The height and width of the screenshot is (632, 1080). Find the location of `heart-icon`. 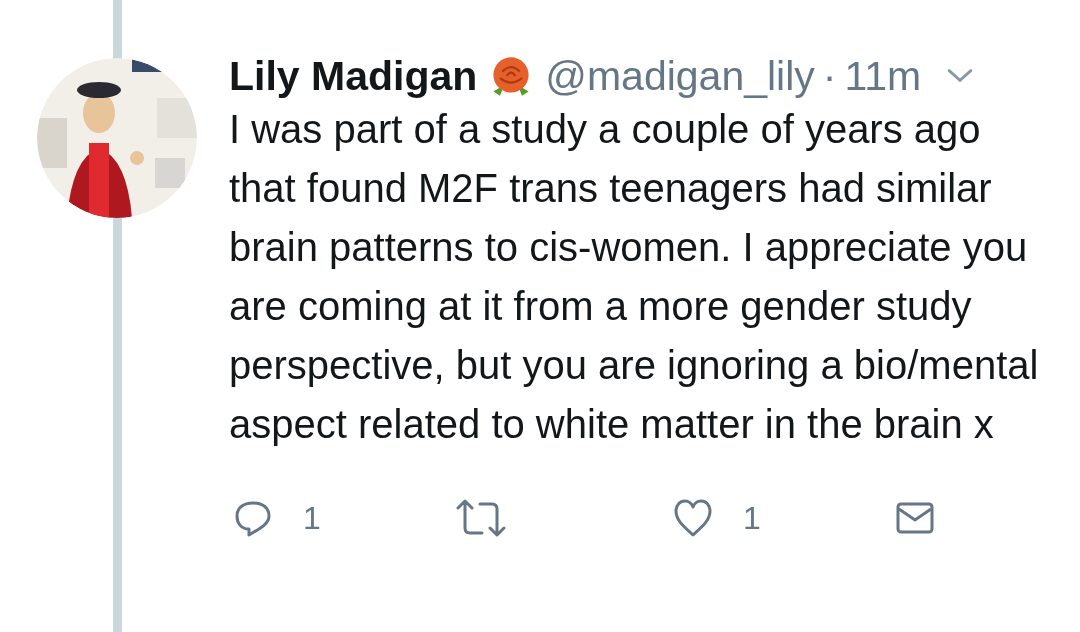

heart-icon is located at coordinates (693, 518).